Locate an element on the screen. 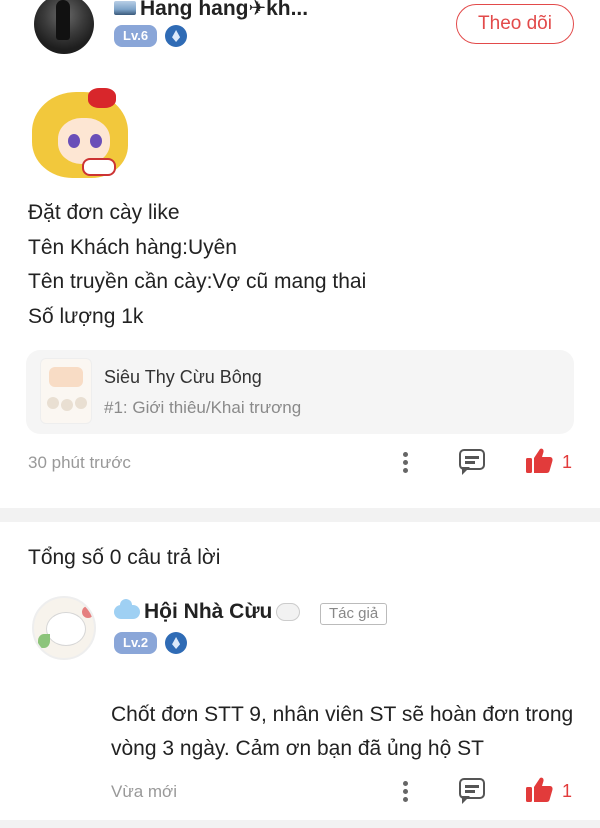  sheep-icon is located at coordinates (288, 612).